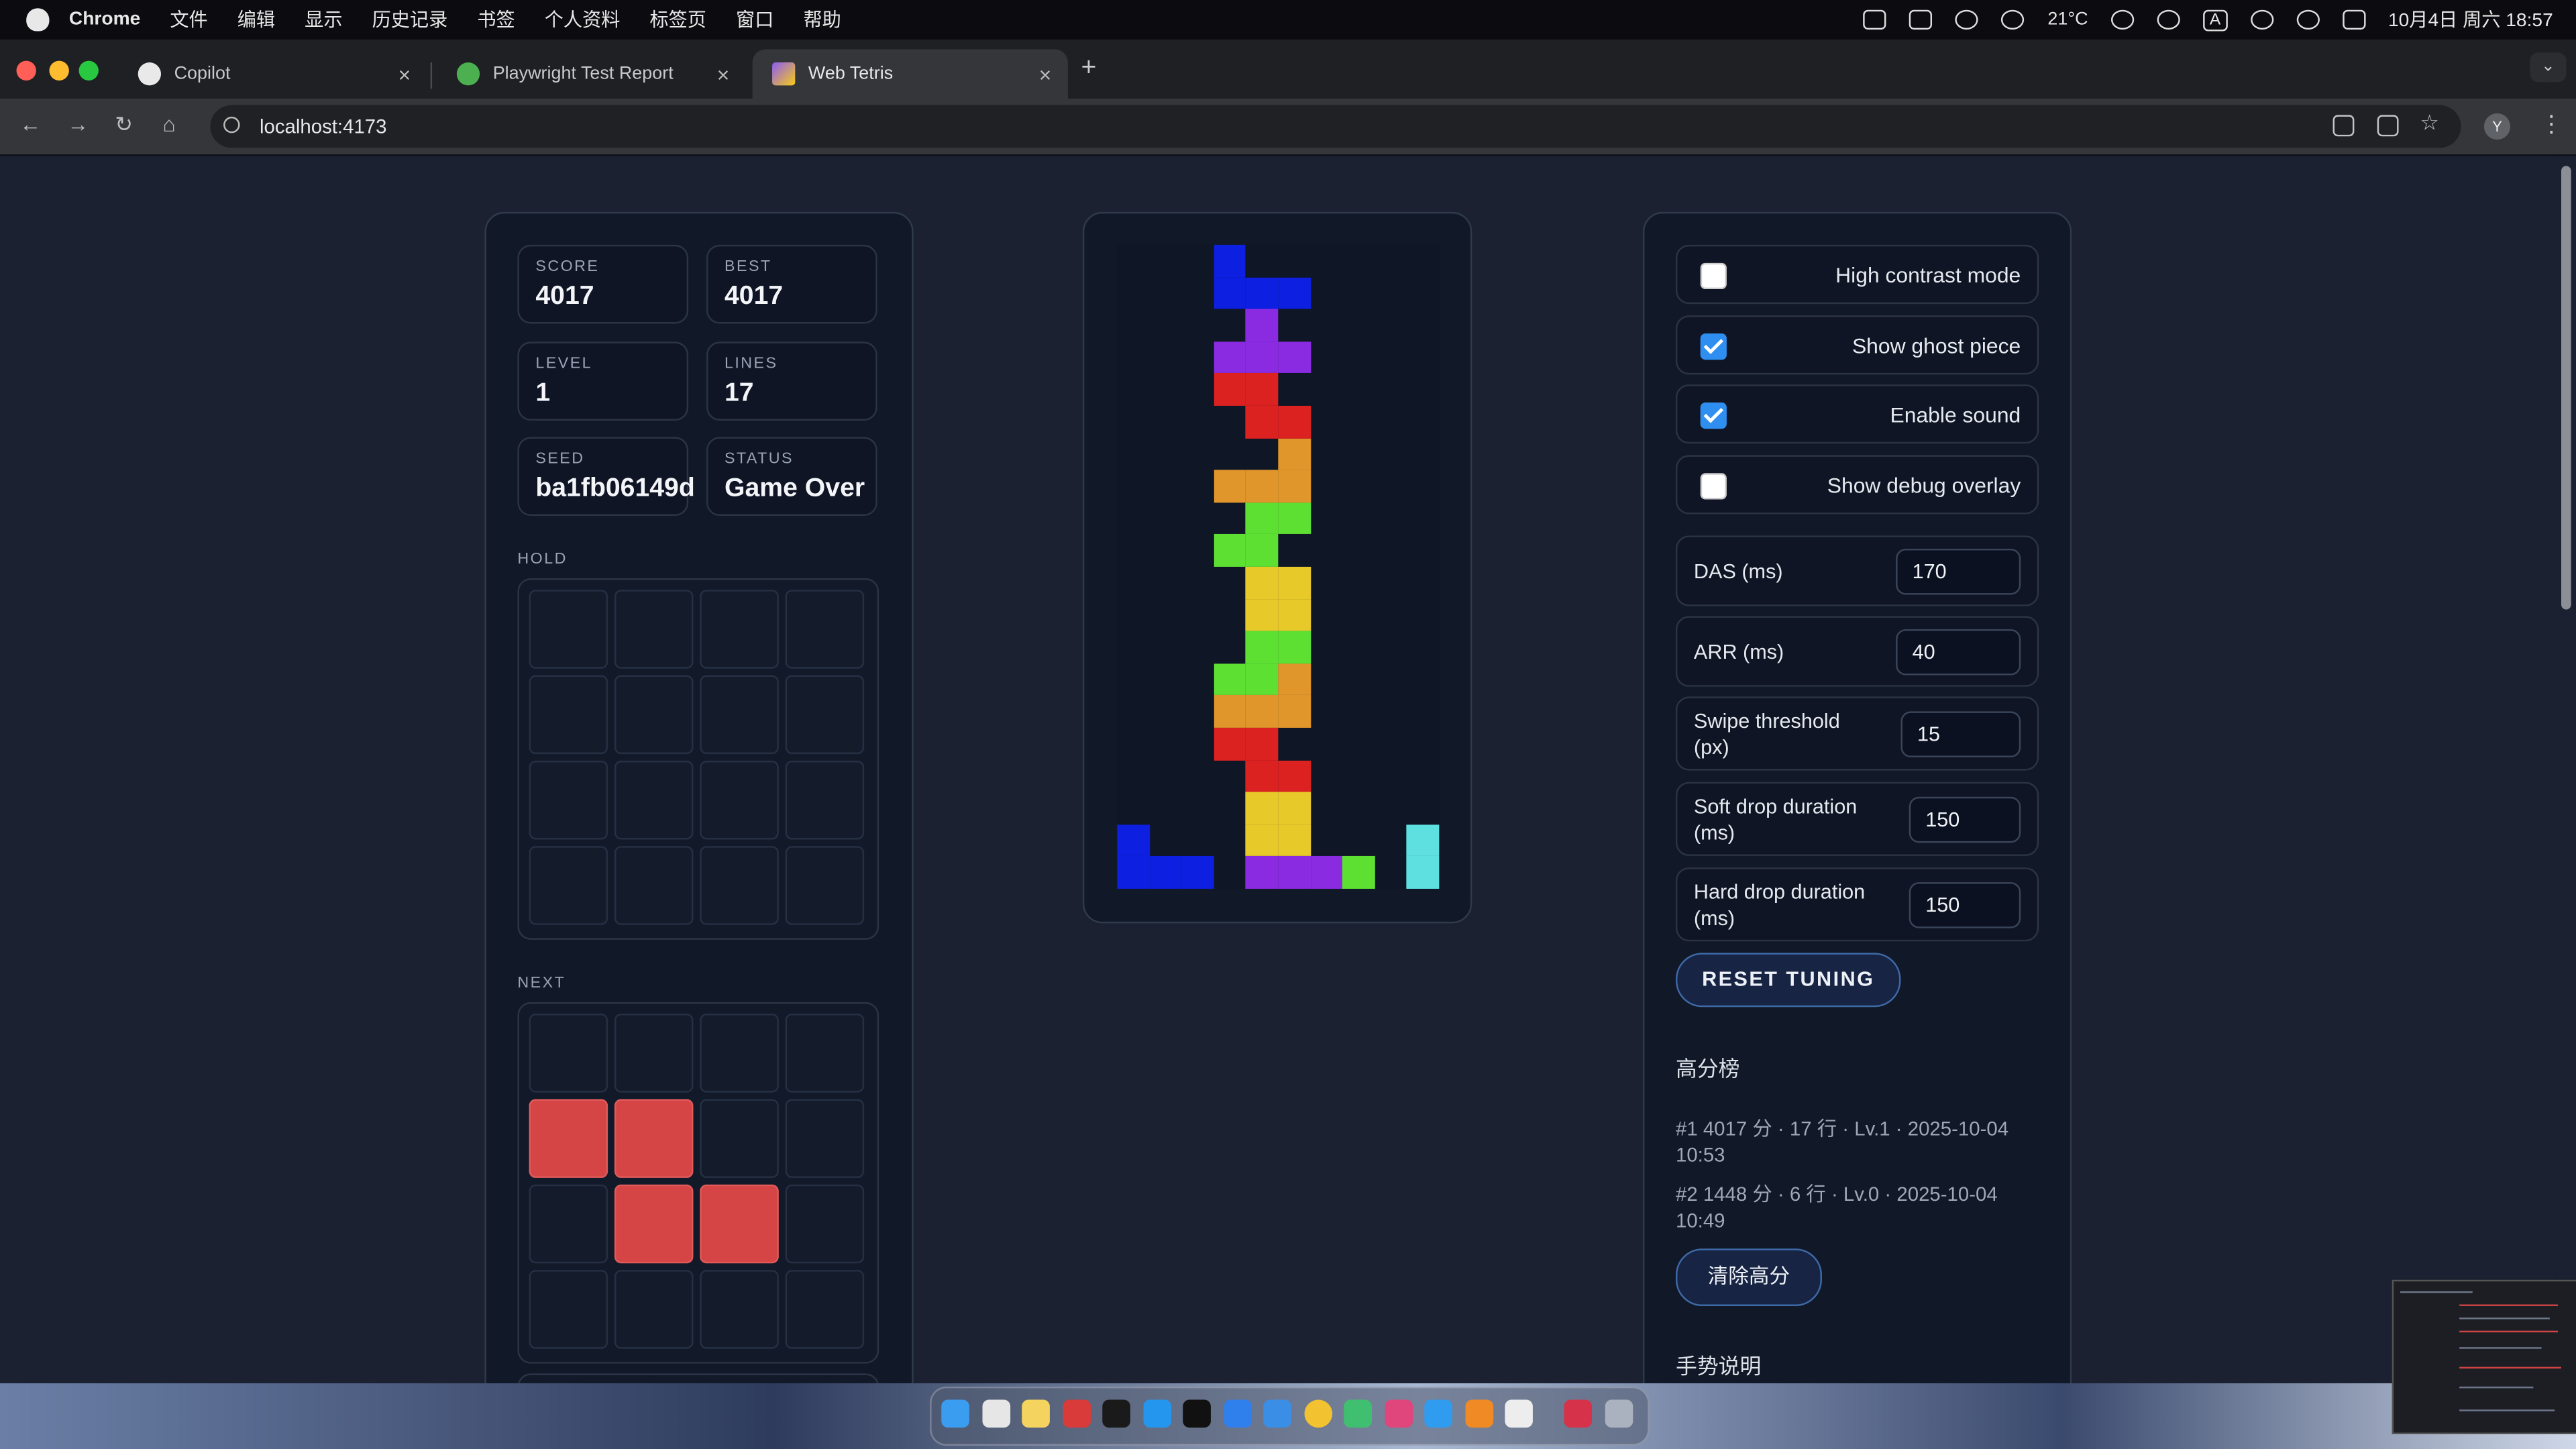 This screenshot has width=2576, height=1449. I want to click on battery-app-icon, so click(1921, 19).